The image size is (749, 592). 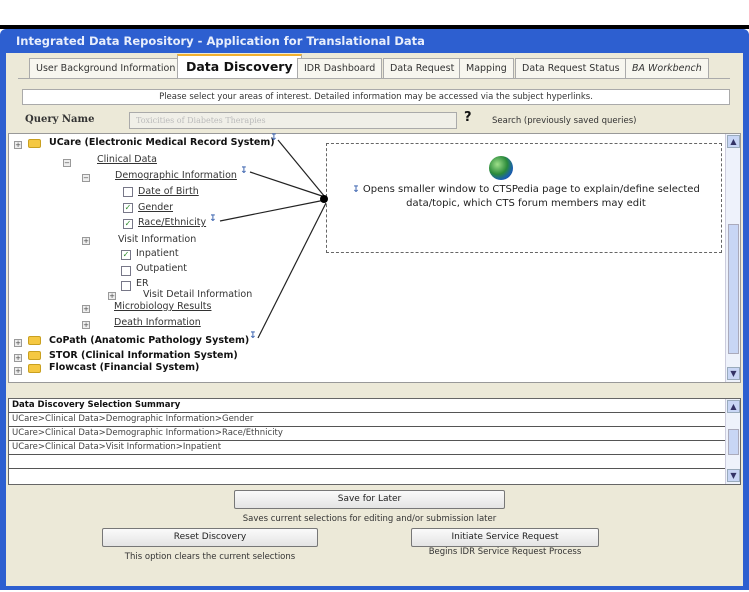 I want to click on scroll-down-icon: ▼, so click(x=733, y=475).